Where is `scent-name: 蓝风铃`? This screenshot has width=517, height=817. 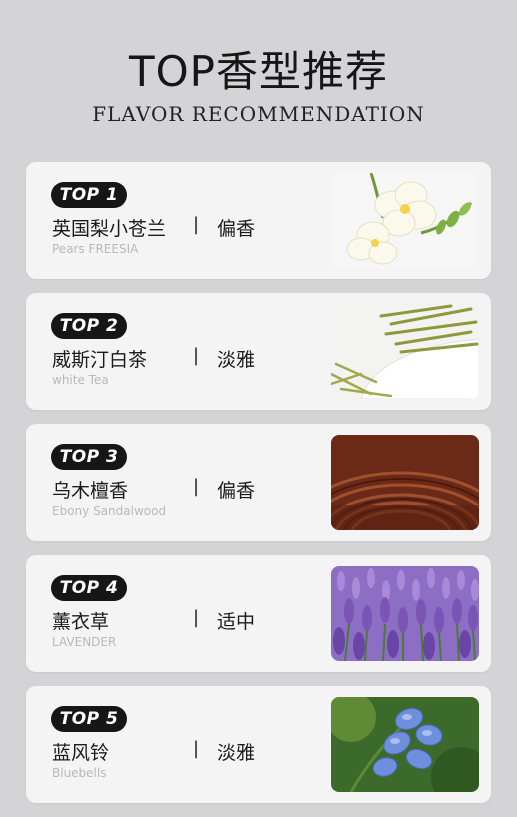 scent-name: 蓝风铃 is located at coordinates (81, 753).